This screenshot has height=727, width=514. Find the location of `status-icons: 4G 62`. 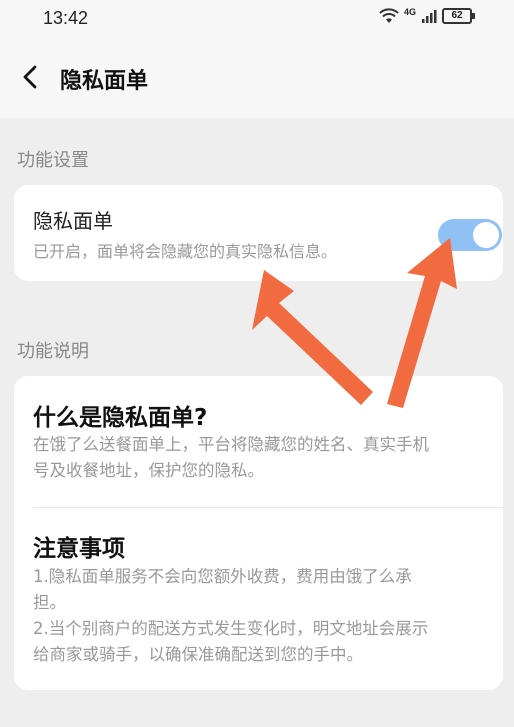

status-icons: 4G 62 is located at coordinates (427, 15).